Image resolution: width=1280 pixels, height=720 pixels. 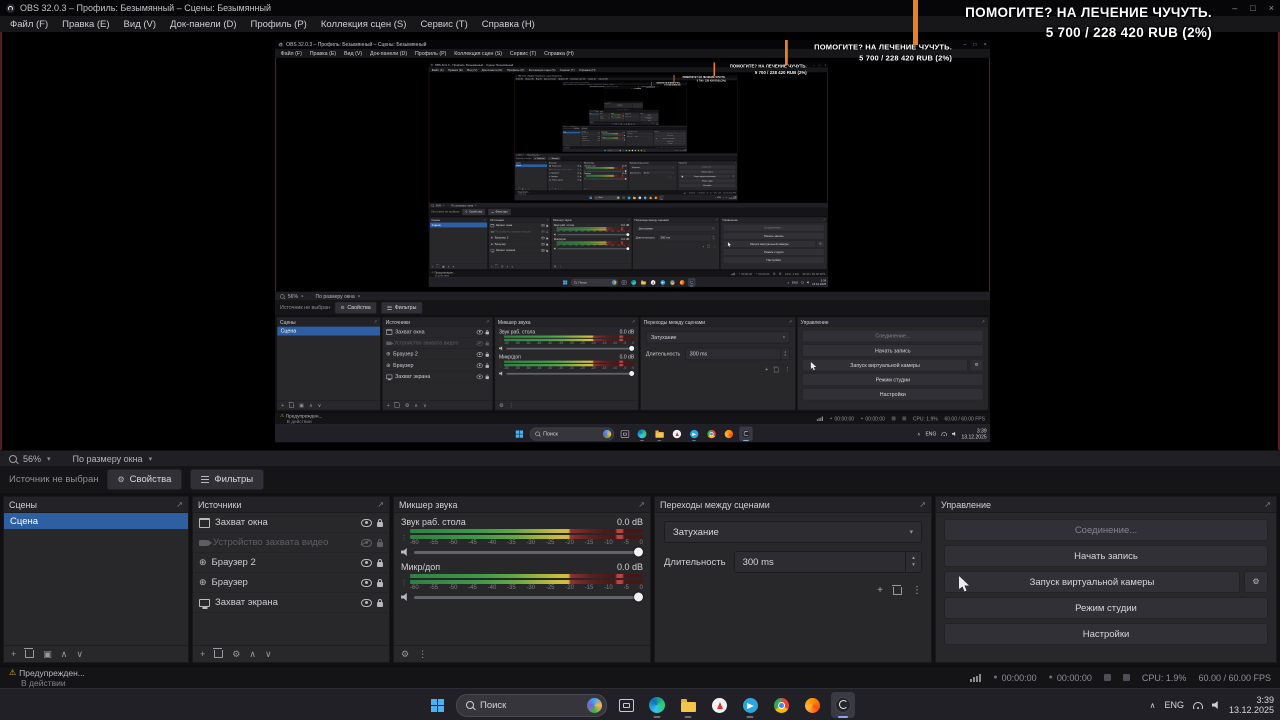 What do you see at coordinates (236, 654) in the screenshot?
I see `source-properties-button: ⚙` at bounding box center [236, 654].